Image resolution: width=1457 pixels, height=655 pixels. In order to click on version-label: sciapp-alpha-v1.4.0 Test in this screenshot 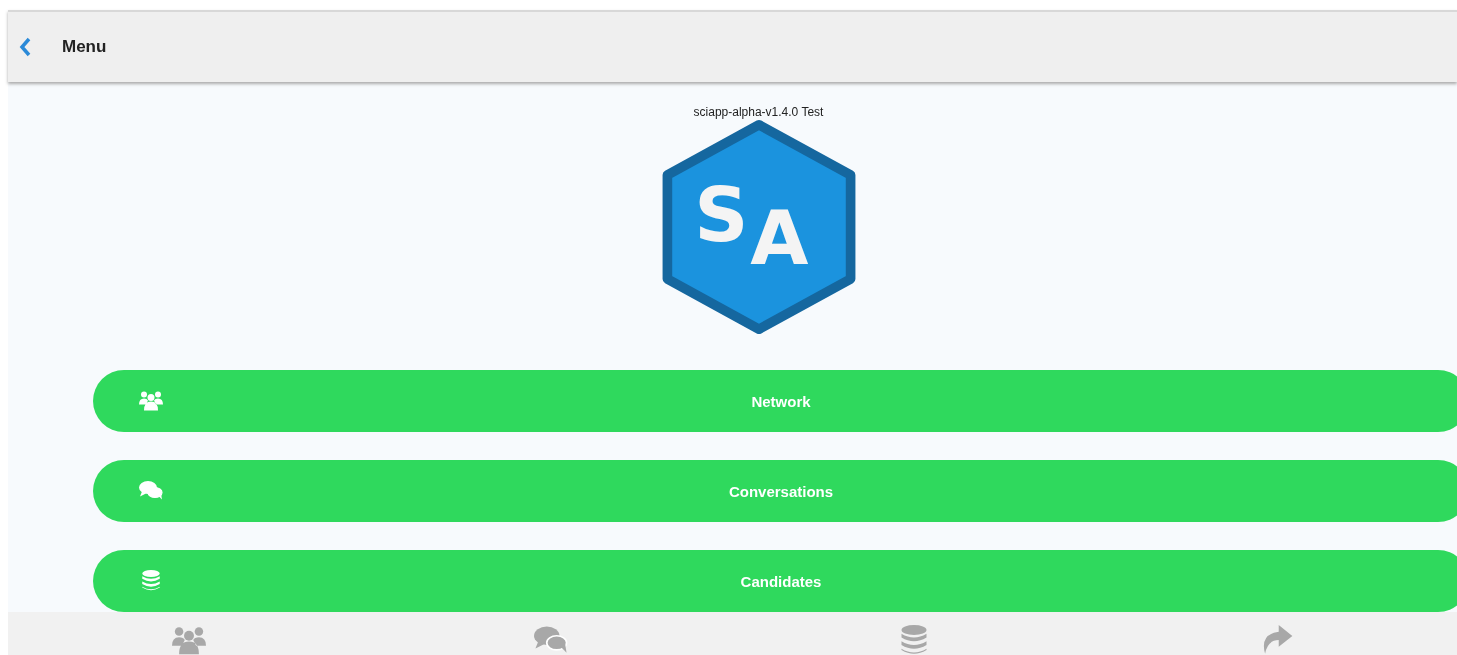, I will do `click(758, 112)`.